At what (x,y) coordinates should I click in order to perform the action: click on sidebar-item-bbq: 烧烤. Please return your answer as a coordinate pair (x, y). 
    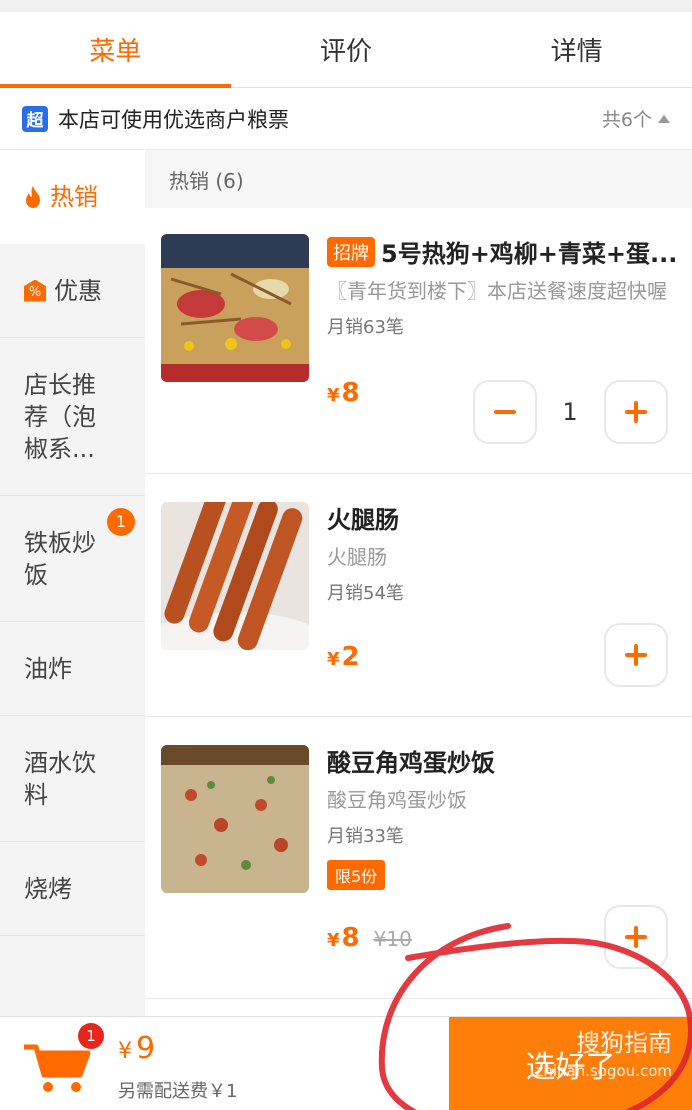
    Looking at the image, I should click on (72, 889).